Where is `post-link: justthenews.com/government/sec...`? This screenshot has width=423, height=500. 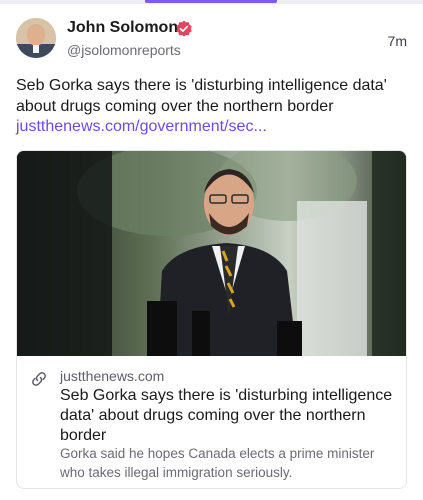
post-link: justthenews.com/government/sec... is located at coordinates (141, 126).